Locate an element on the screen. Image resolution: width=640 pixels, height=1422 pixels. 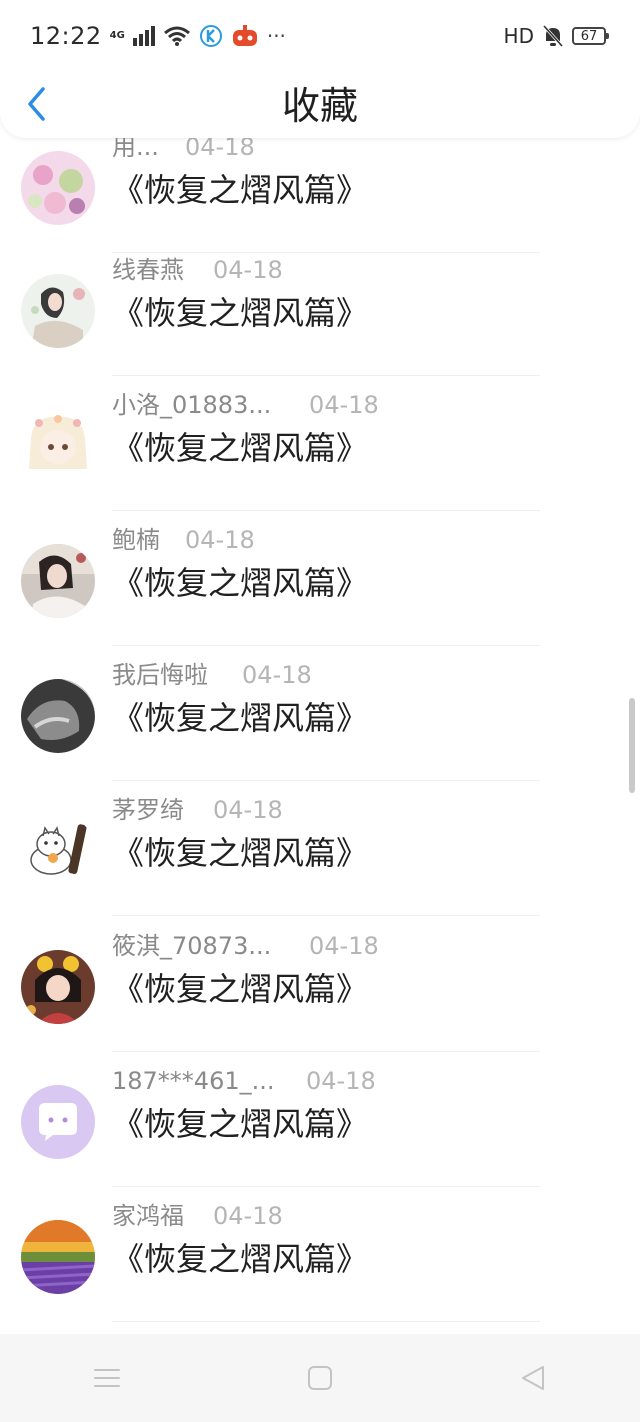
list-item: 线春燕 04-18 《恢复之熠风篇》 is located at coordinates (320, 308).